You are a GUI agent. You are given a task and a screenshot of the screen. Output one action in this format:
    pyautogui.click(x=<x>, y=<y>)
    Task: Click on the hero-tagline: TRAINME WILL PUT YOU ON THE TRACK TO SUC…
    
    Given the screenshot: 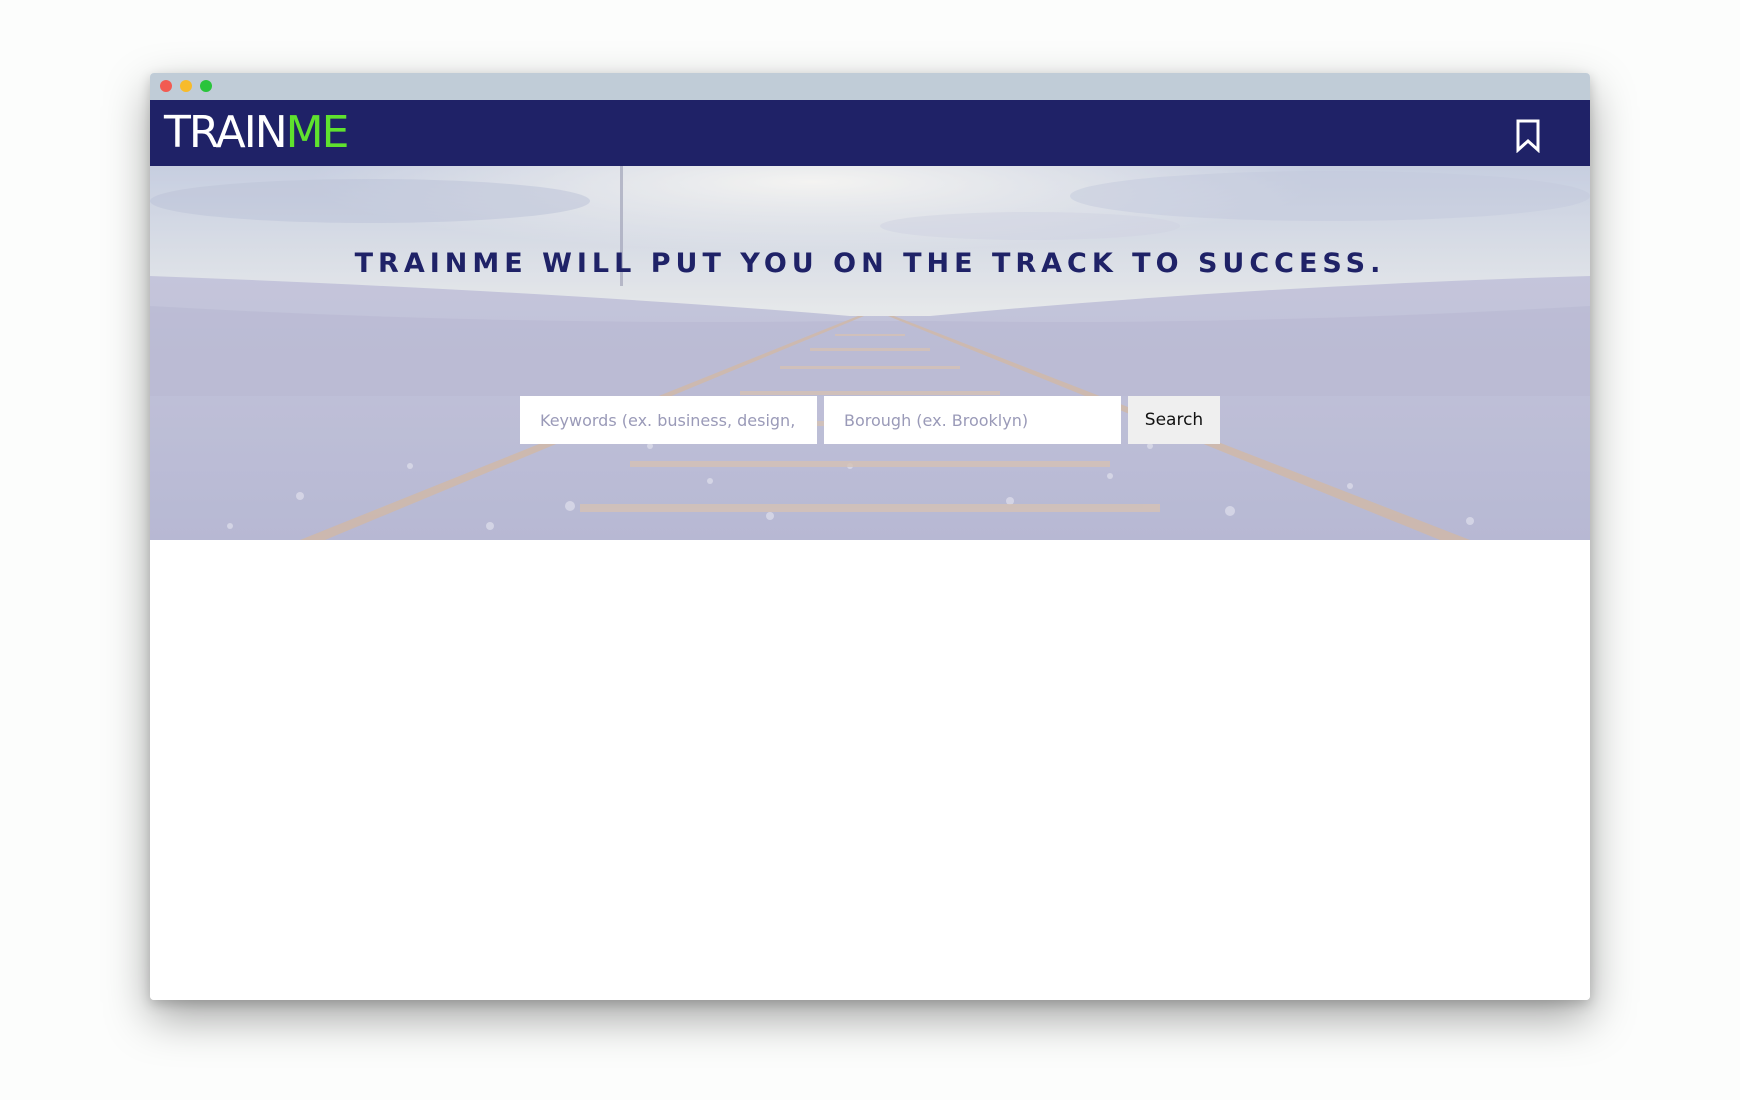 What is the action you would take?
    pyautogui.click(x=870, y=263)
    